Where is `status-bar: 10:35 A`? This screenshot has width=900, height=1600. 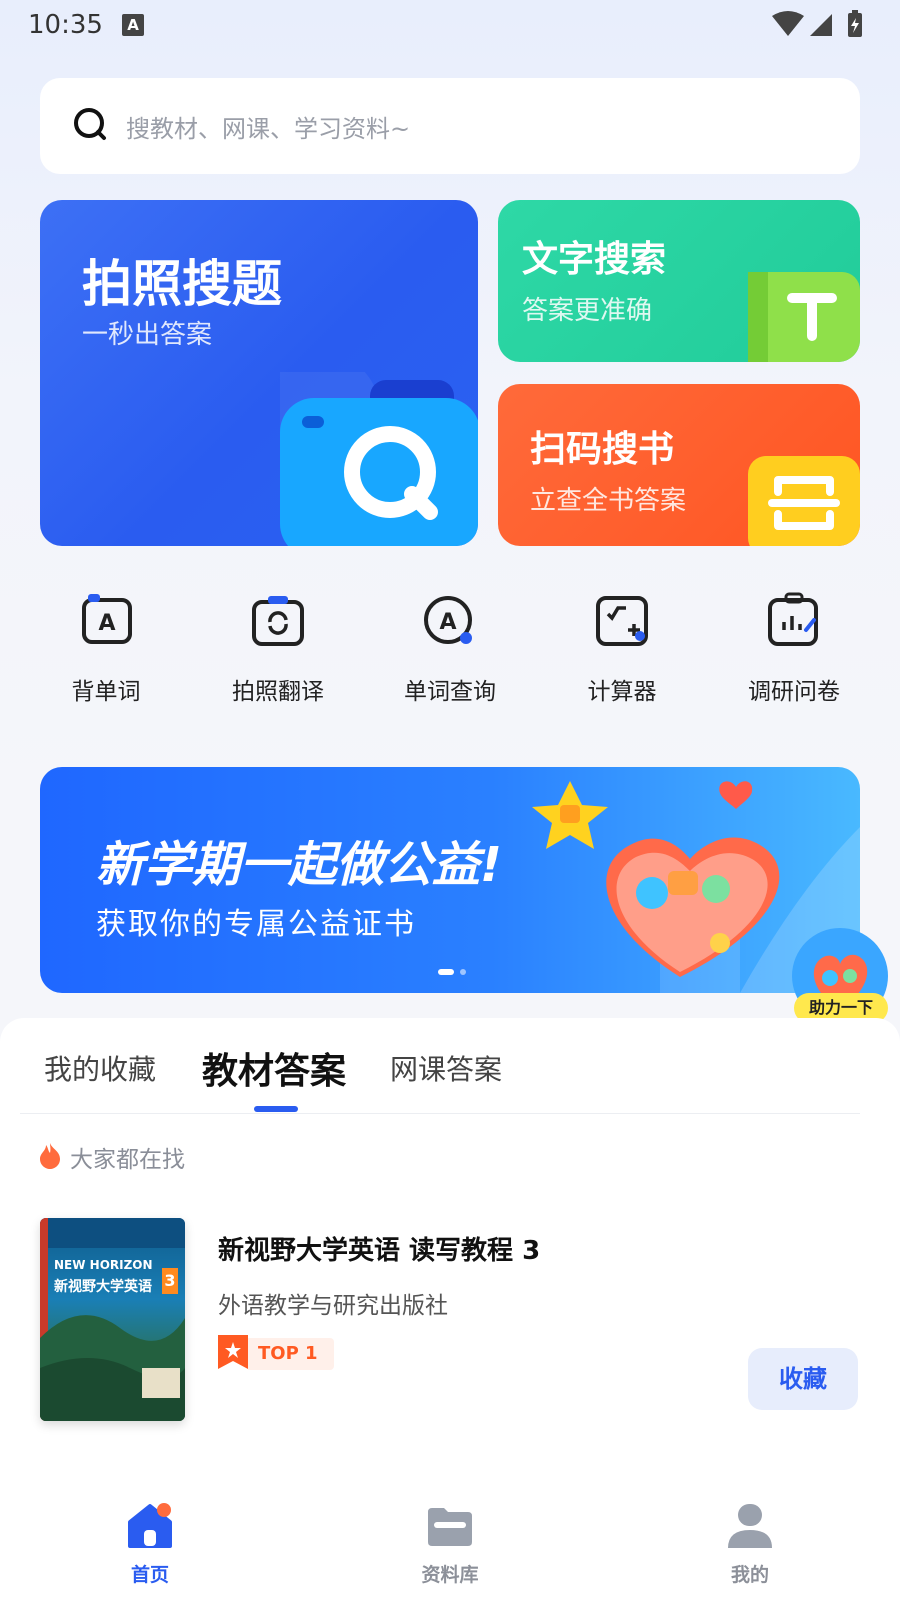 status-bar: 10:35 A is located at coordinates (450, 26).